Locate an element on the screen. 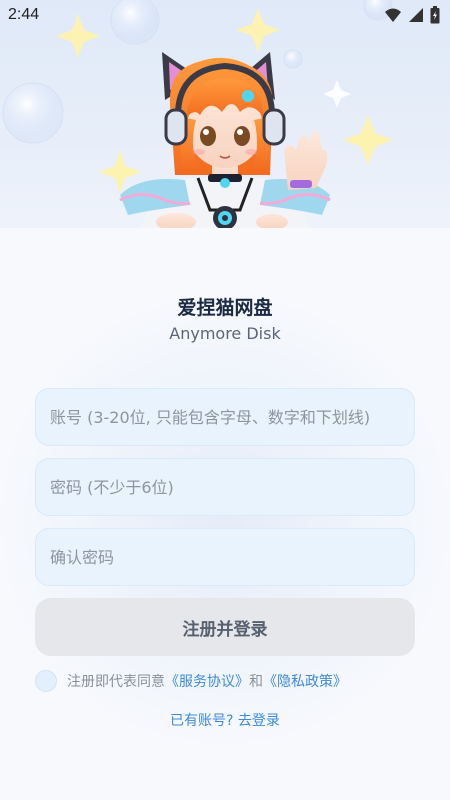  agreement-and: 和 is located at coordinates (256, 682).